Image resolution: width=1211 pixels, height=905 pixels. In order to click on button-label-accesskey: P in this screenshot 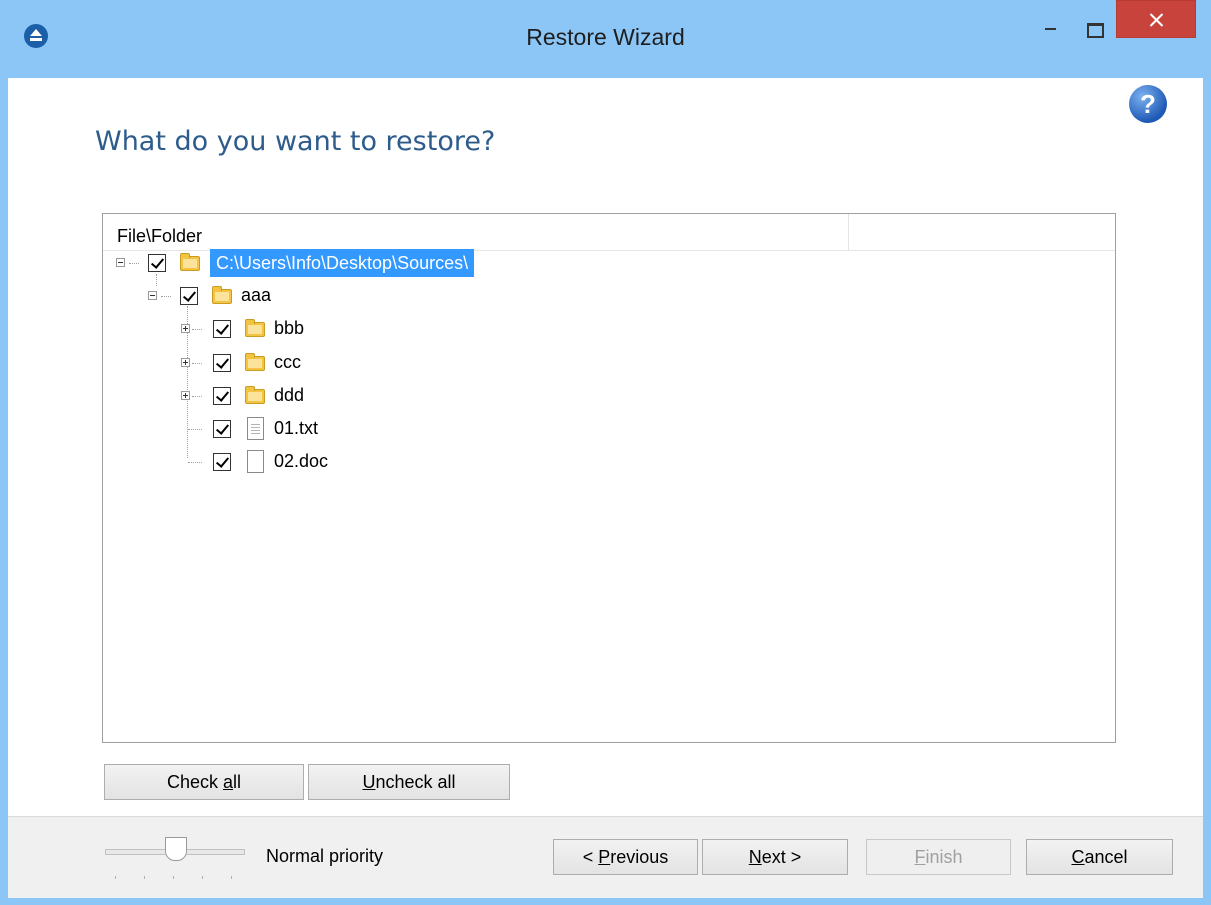, I will do `click(604, 857)`.